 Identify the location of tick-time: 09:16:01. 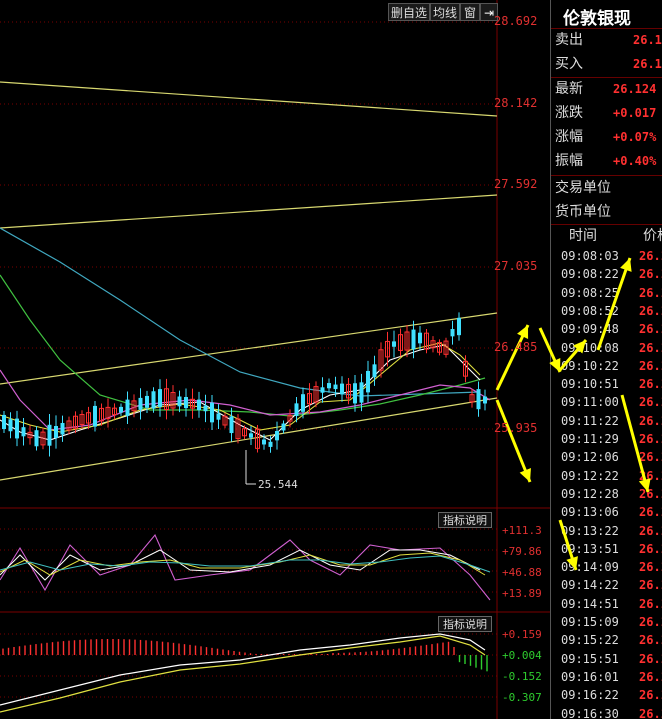
(590, 676).